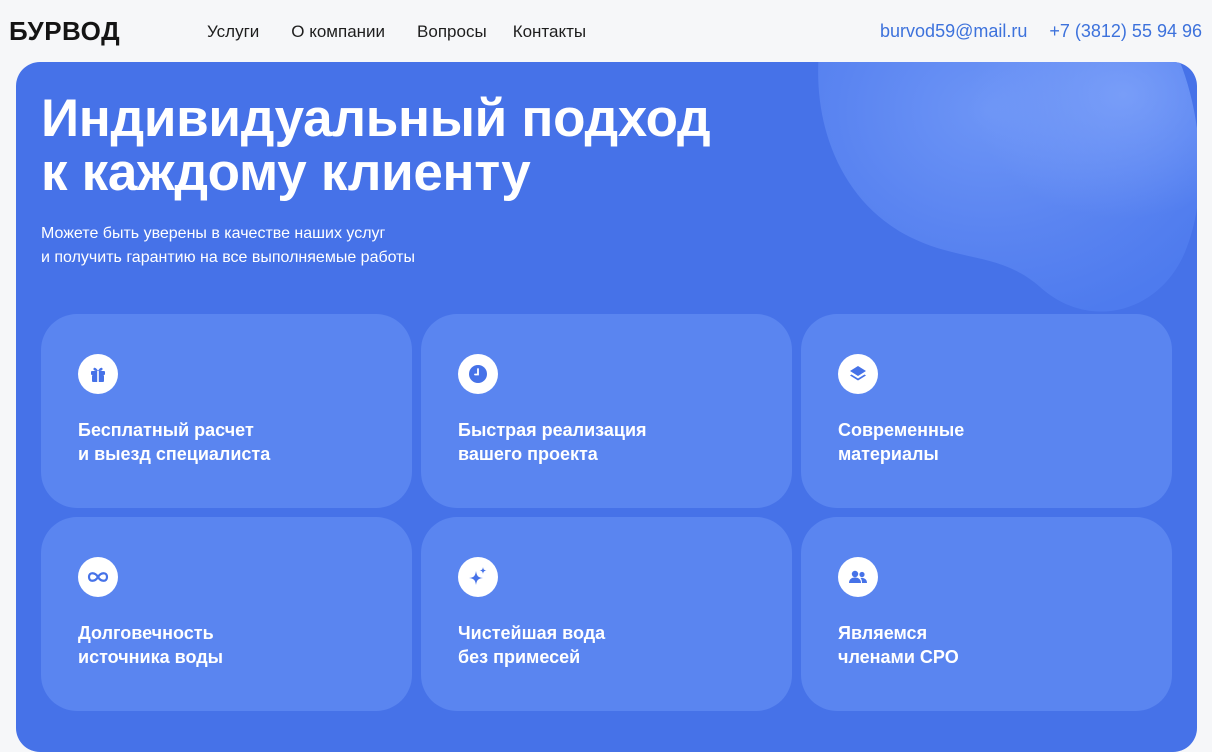 Image resolution: width=1212 pixels, height=752 pixels. I want to click on feature-label-line-1: Современные, so click(901, 430).